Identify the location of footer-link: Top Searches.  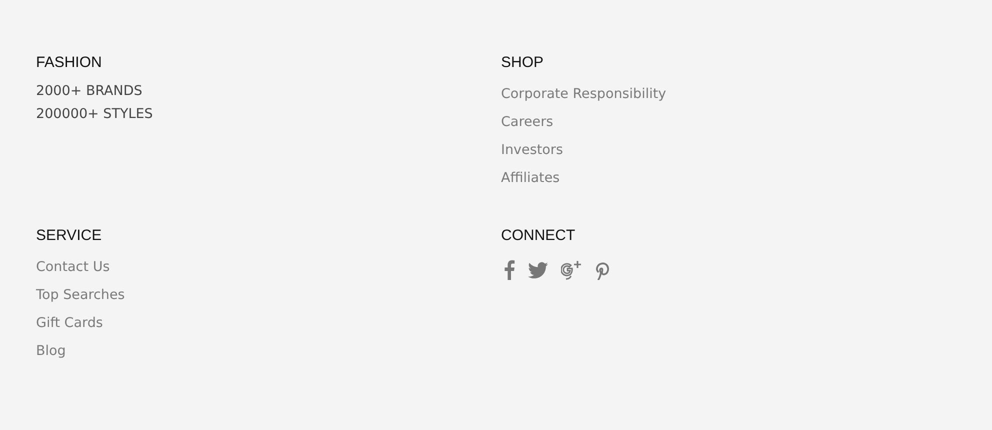
(80, 295).